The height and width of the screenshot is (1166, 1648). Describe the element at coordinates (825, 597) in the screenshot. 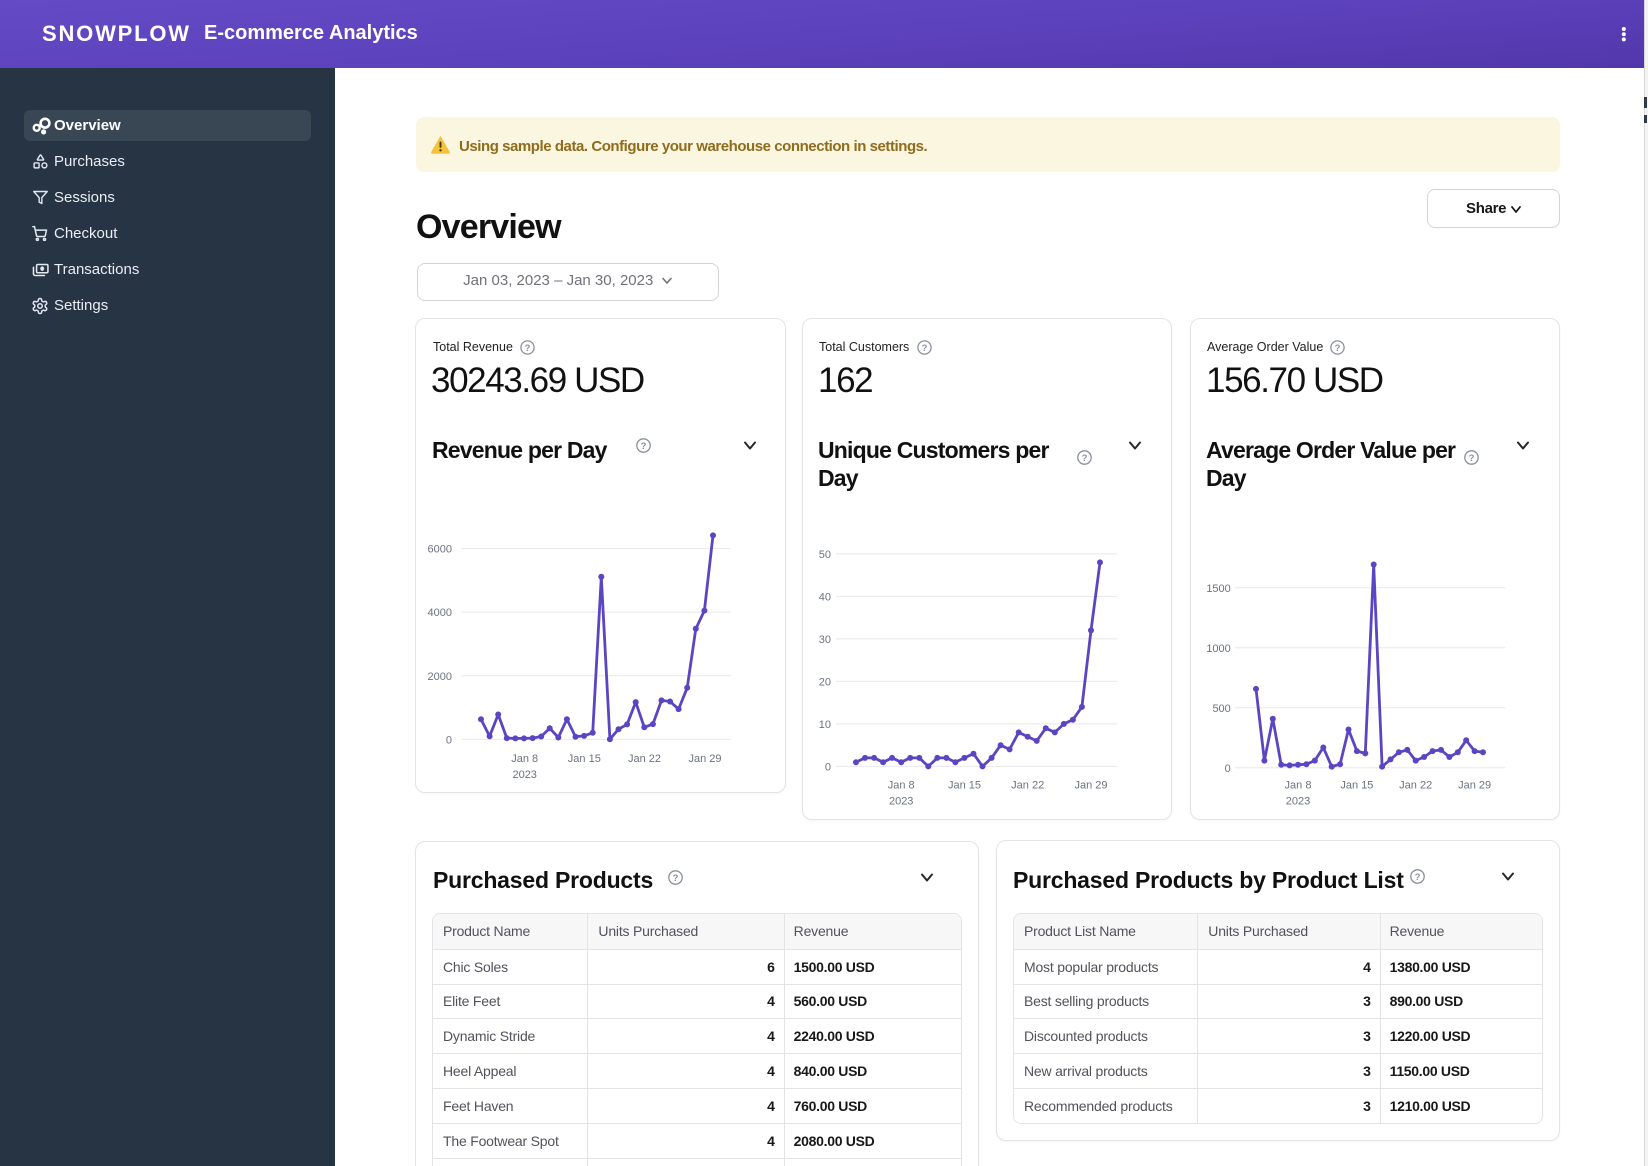

I see `svg-text: 40` at that location.